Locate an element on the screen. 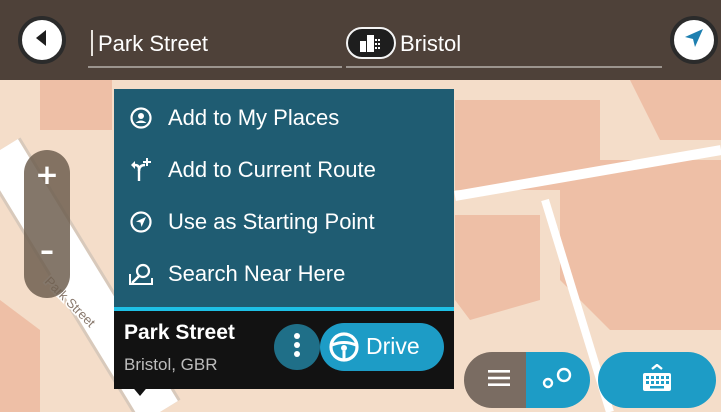  list-view-button is located at coordinates (499, 380).